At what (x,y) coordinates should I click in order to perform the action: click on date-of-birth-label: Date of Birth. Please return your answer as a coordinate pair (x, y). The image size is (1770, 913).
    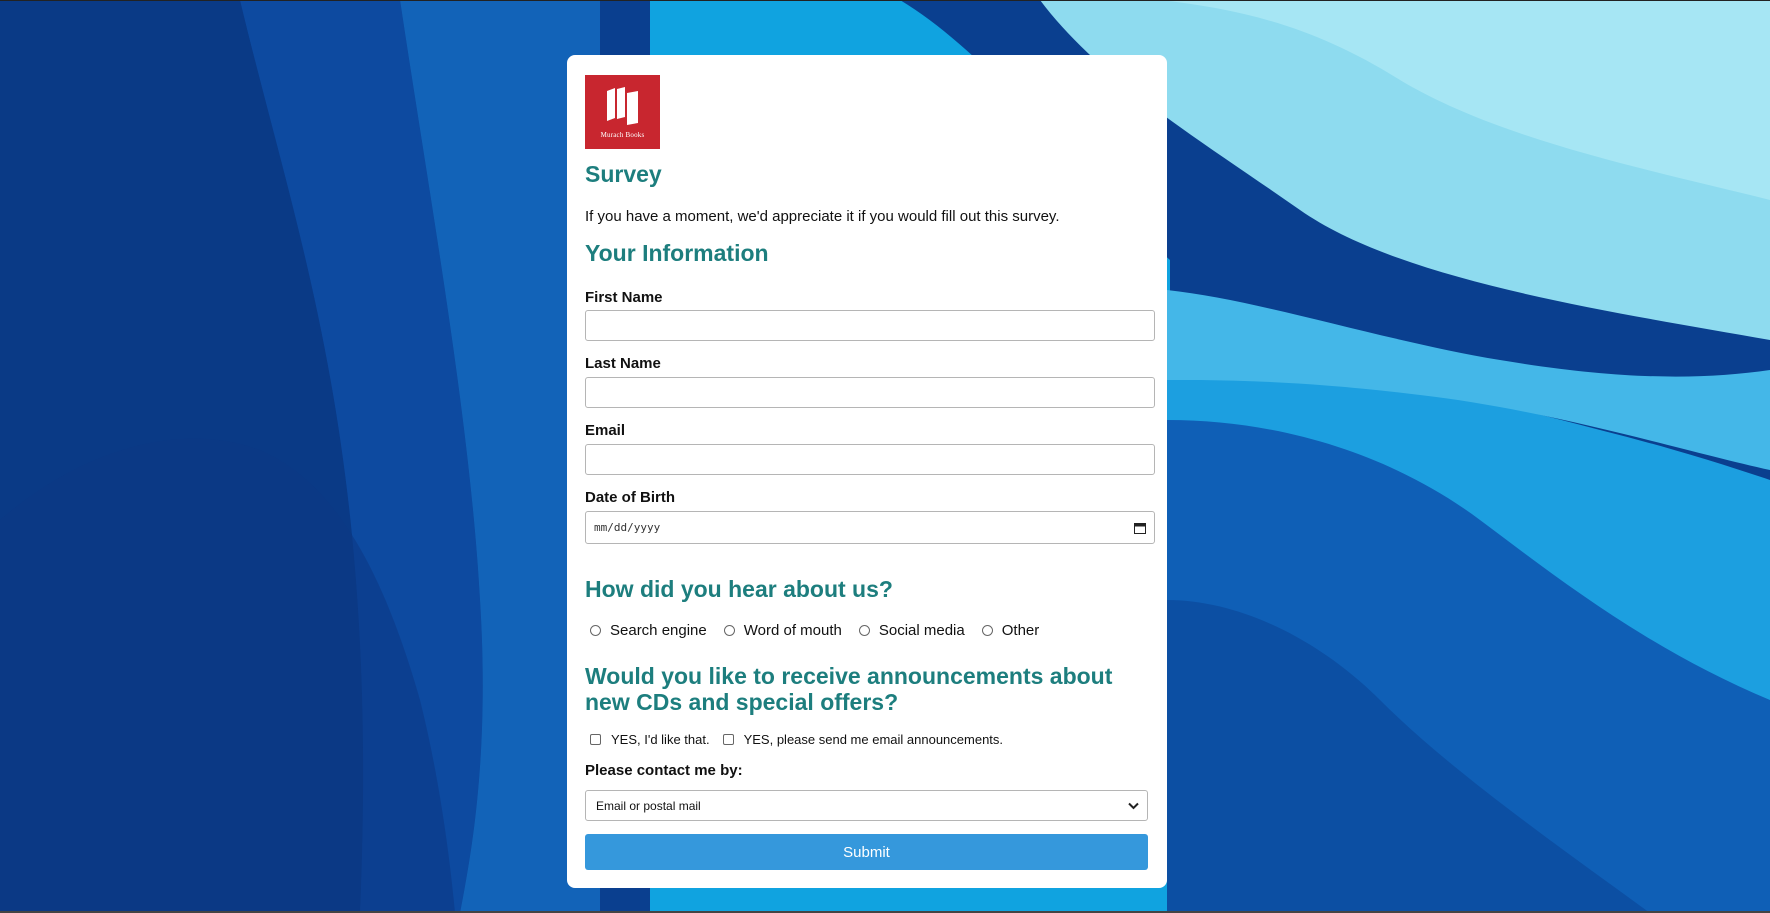
    Looking at the image, I should click on (630, 497).